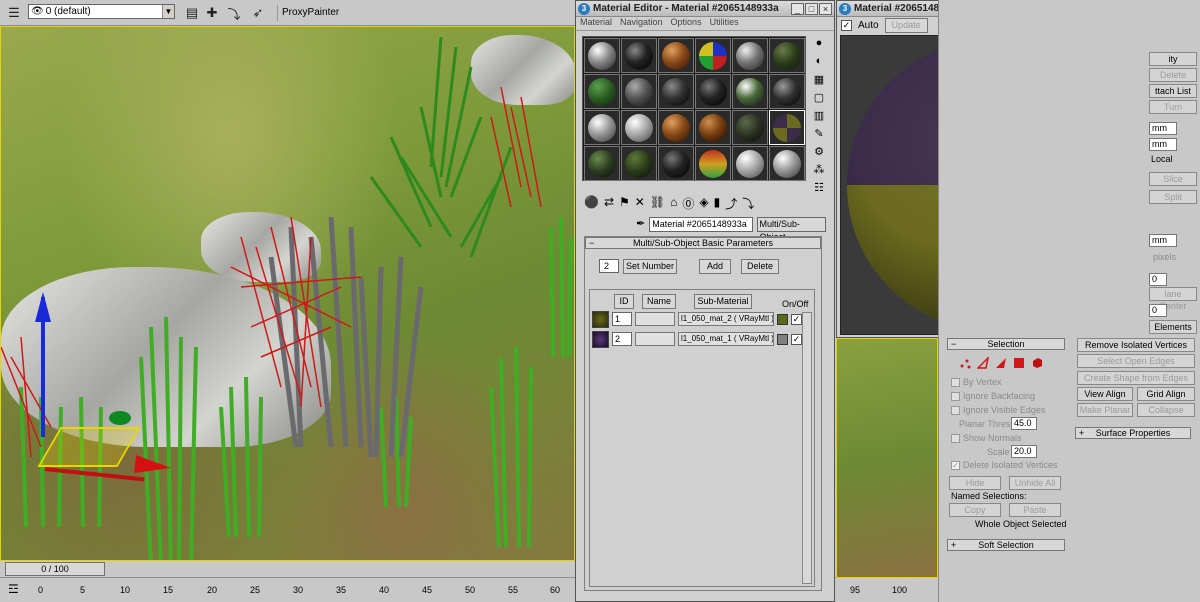  What do you see at coordinates (234, 13) in the screenshot?
I see `add-to-layer-icon: ⤵` at bounding box center [234, 13].